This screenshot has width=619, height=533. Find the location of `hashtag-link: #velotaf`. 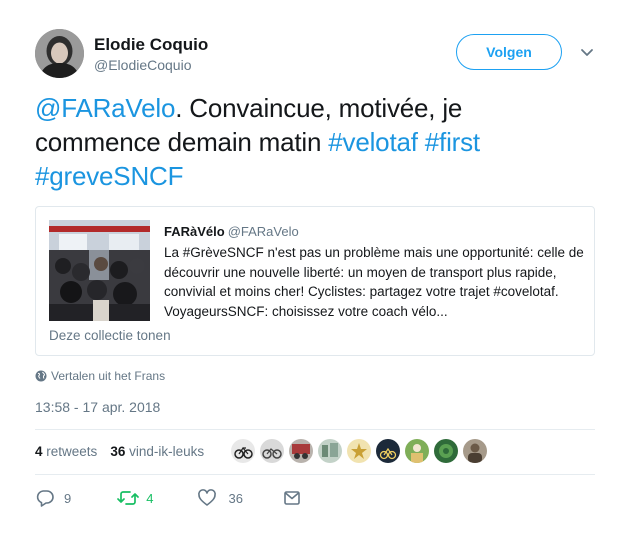

hashtag-link: #velotaf is located at coordinates (373, 142).